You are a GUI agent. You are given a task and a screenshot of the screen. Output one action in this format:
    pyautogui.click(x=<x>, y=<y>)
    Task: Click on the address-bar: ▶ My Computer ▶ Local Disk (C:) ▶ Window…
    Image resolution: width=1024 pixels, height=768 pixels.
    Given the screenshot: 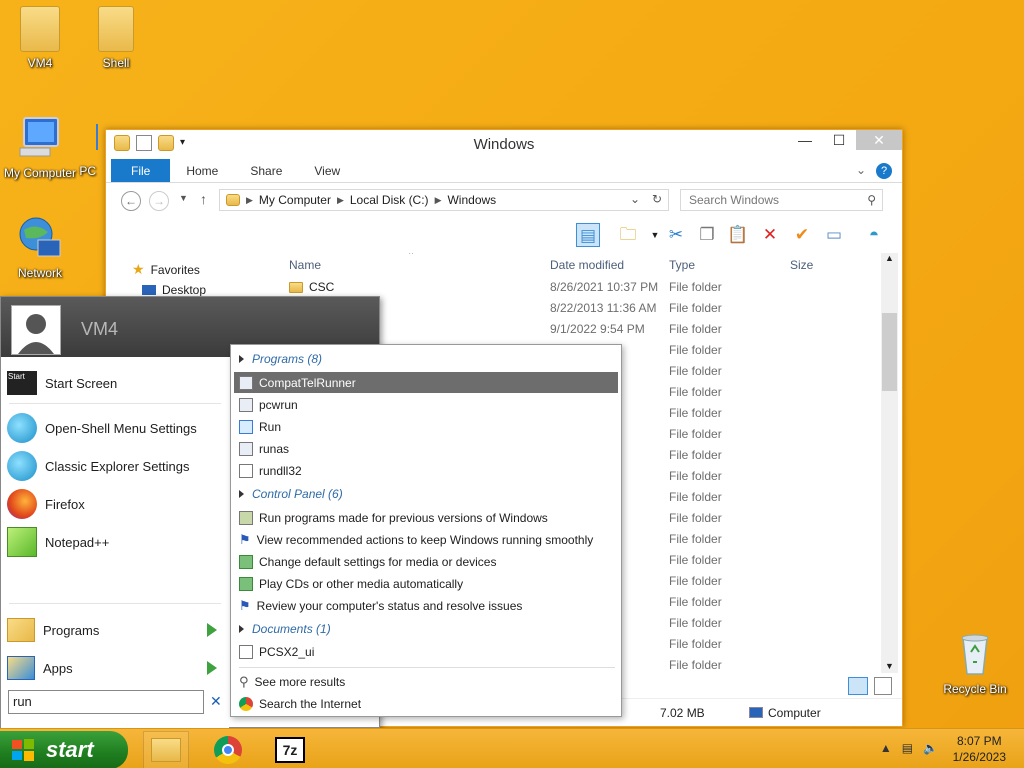 What is the action you would take?
    pyautogui.click(x=444, y=200)
    